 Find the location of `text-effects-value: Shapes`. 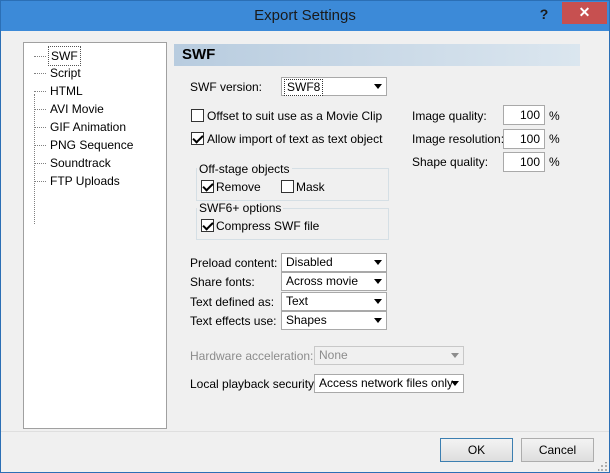

text-effects-value: Shapes is located at coordinates (306, 320).